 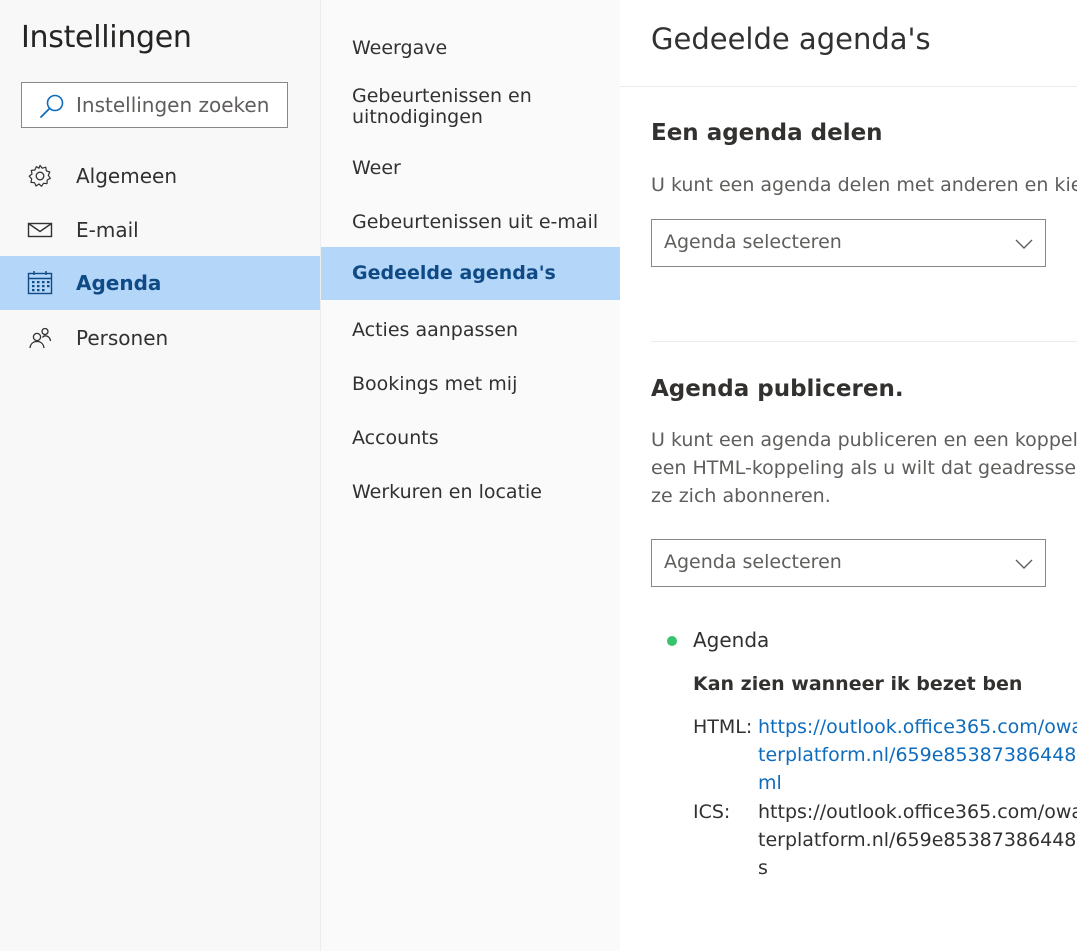 I want to click on subnav-item-gebeurtenissen-en-uitnodigingen: Gebeurtenissen en uitnodigingen, so click(x=471, y=107).